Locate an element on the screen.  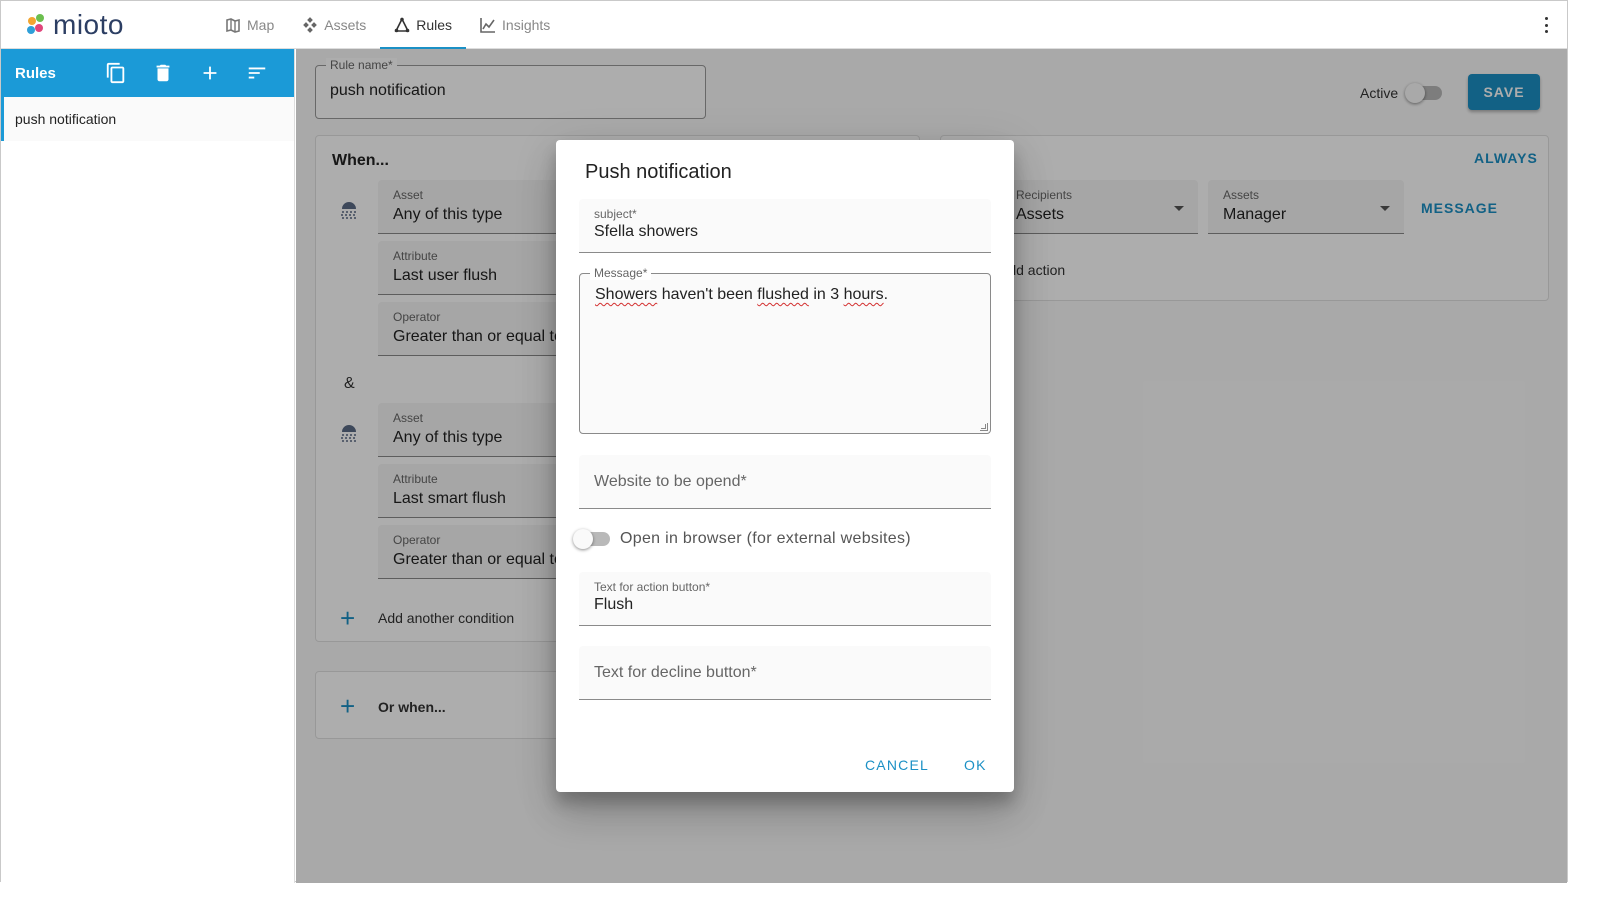
main-nav: Map Assets Rules Insights is located at coordinates (387, 25).